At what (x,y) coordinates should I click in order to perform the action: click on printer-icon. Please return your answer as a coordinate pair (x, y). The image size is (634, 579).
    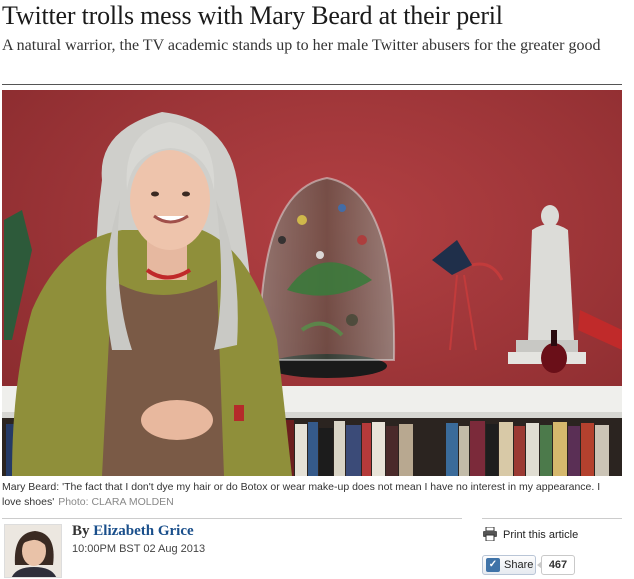
    Looking at the image, I should click on (490, 535).